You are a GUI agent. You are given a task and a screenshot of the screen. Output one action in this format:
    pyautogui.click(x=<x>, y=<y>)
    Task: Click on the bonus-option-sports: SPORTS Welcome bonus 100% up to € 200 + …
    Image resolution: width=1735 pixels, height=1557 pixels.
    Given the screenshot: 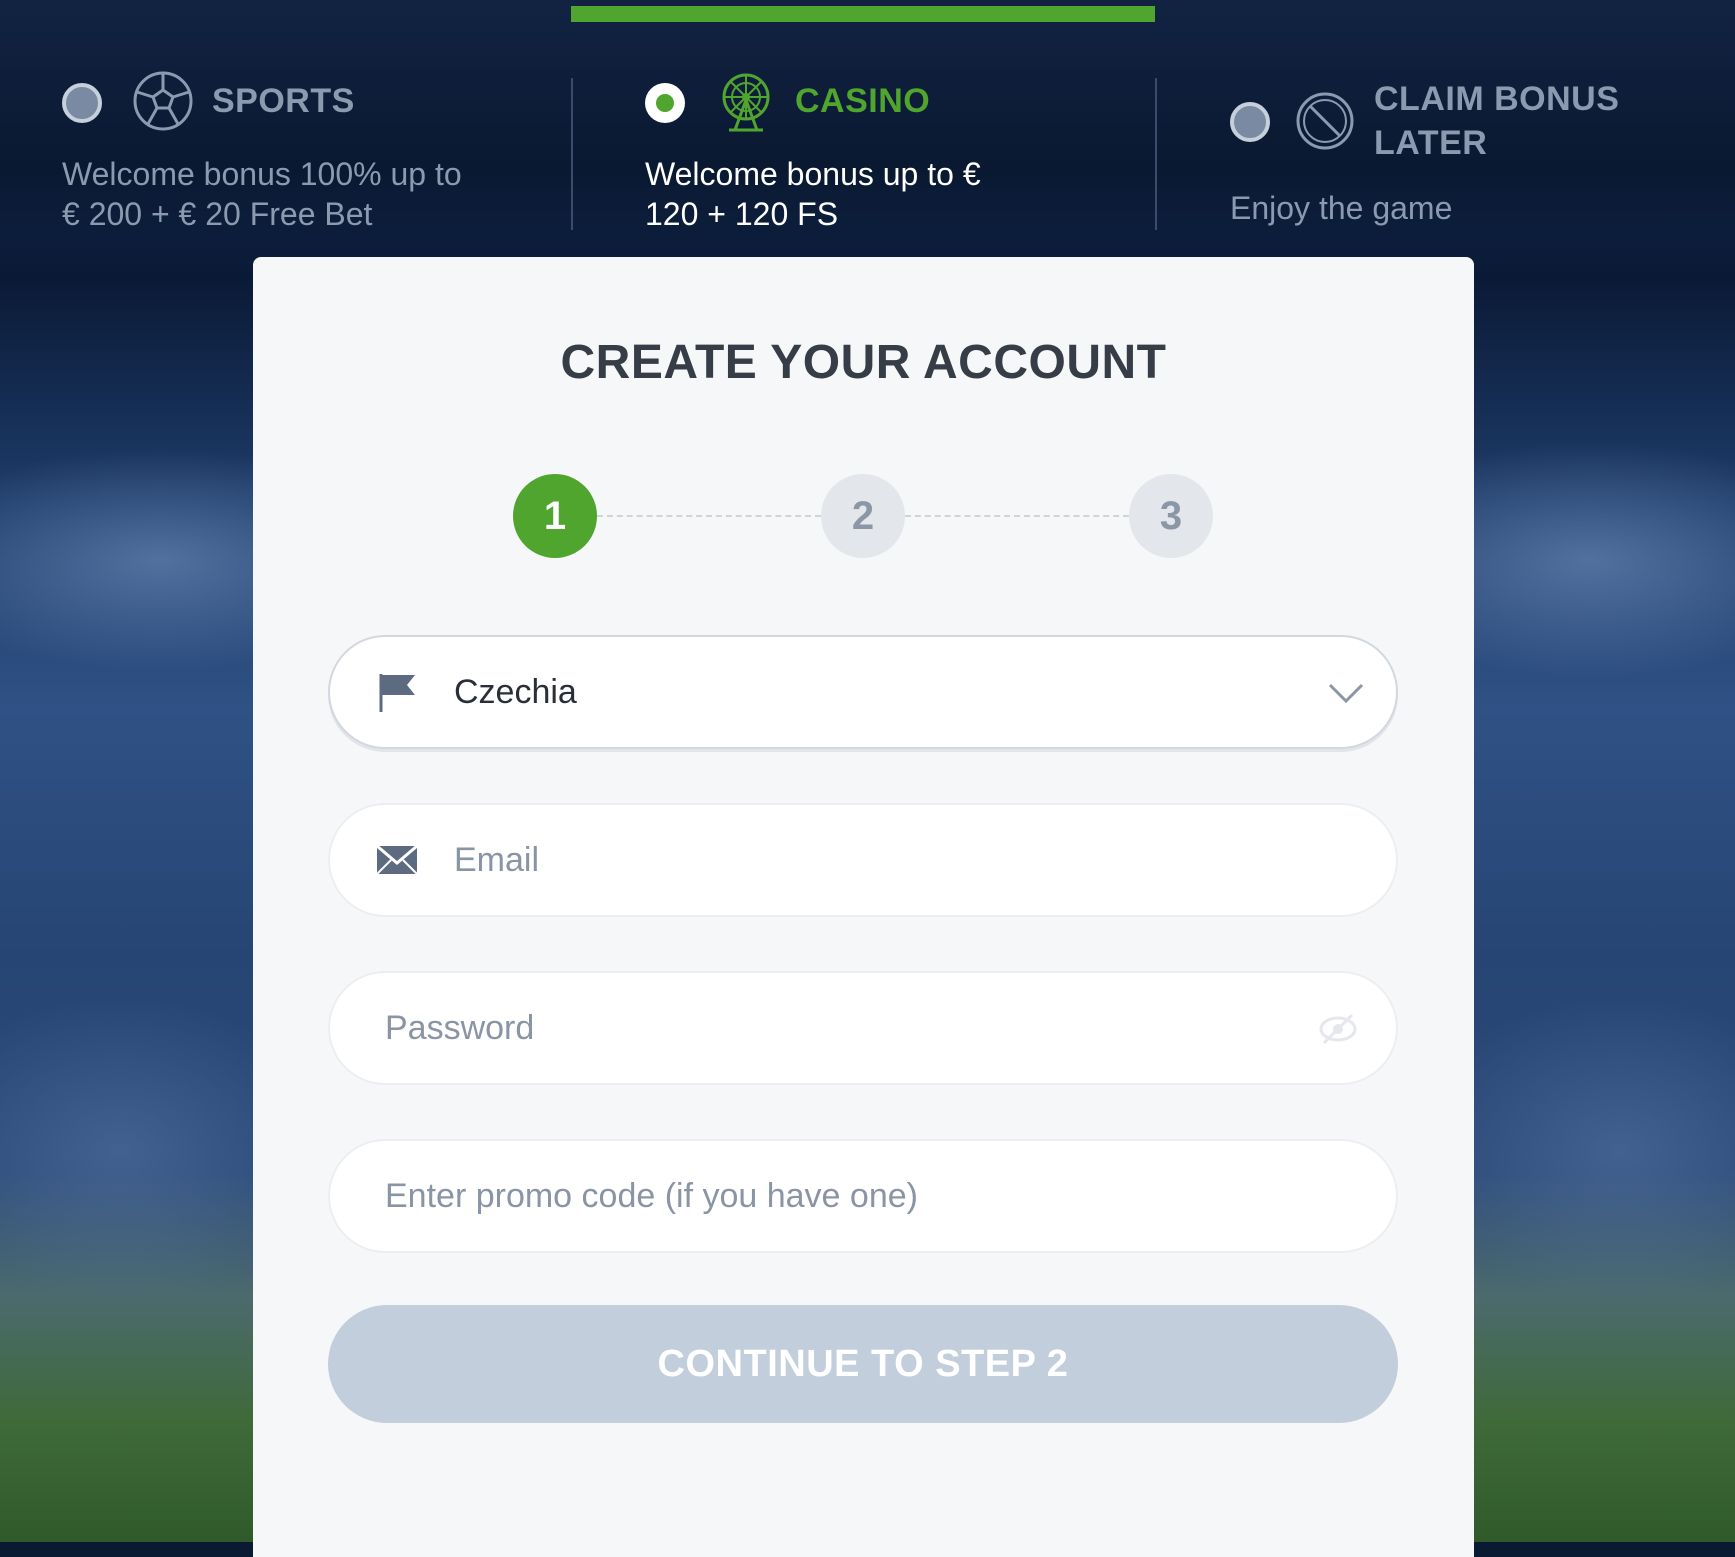 What is the action you would take?
    pyautogui.click(x=312, y=155)
    